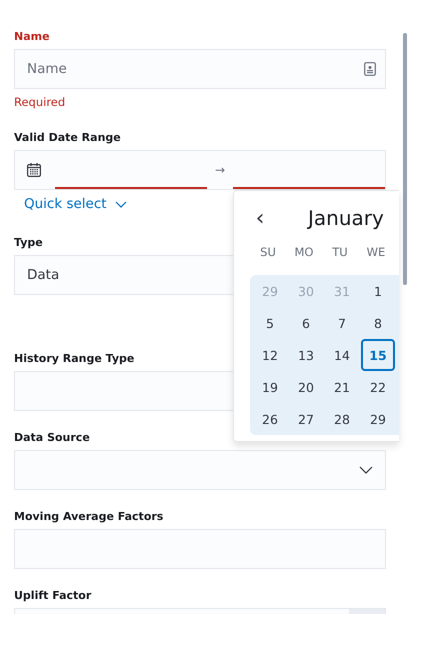  Describe the element at coordinates (306, 387) in the screenshot. I see `calendar-day: 20` at that location.